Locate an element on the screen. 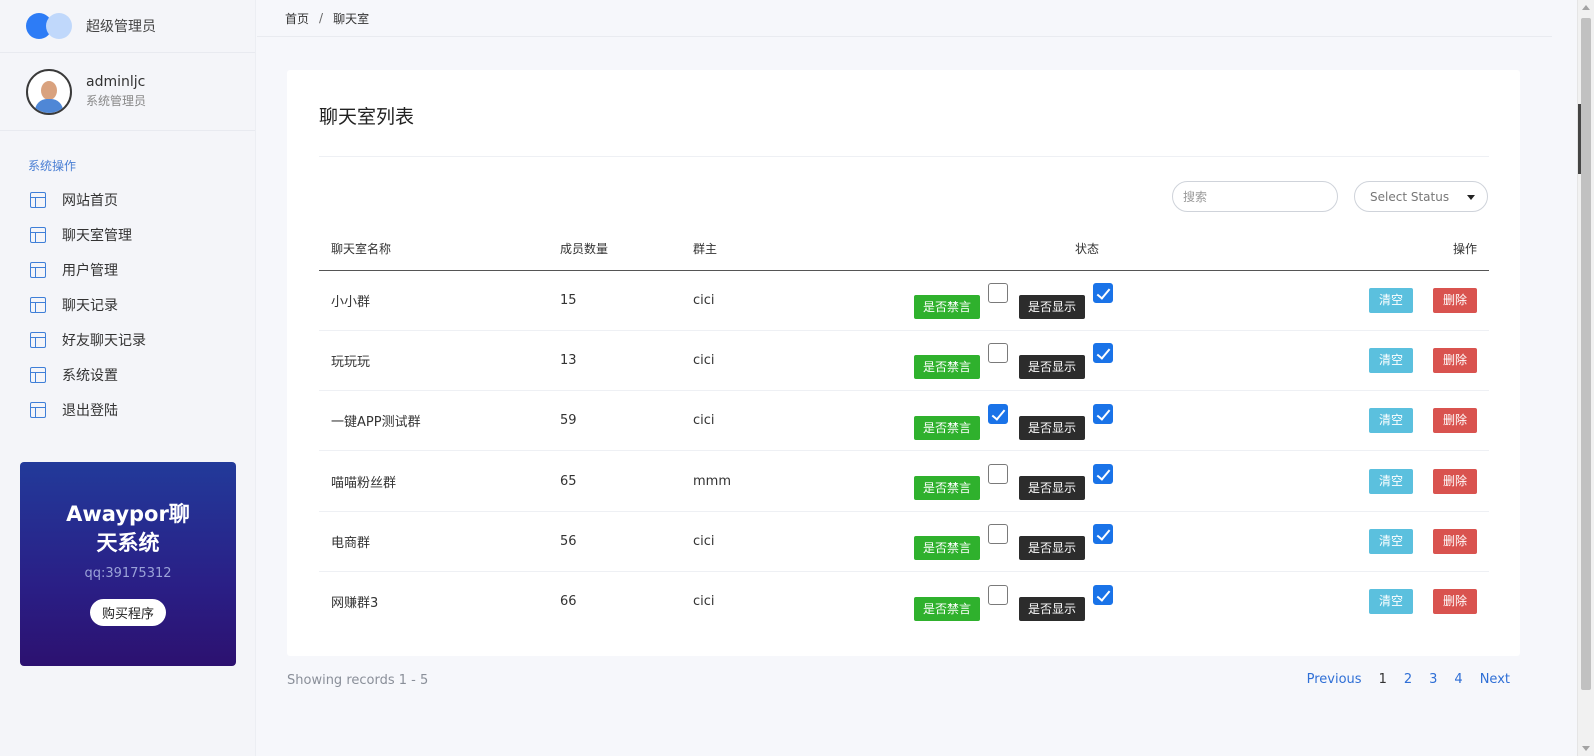 The image size is (1594, 756). sidebar-item-chatrooms: 聊天室管理 is located at coordinates (127, 234).